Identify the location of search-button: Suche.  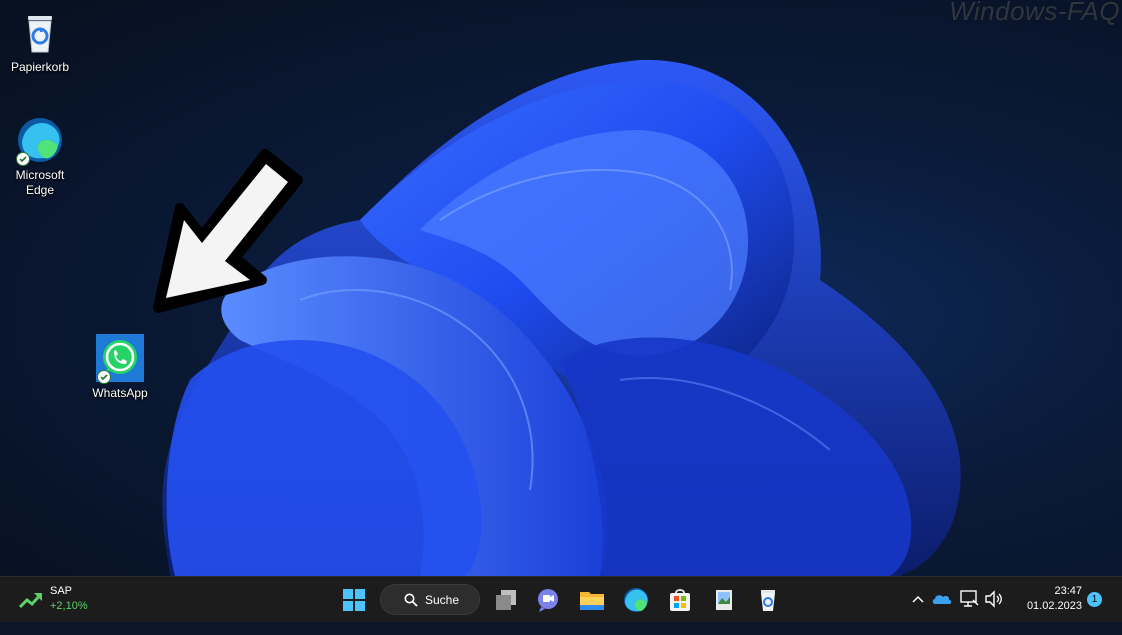
(430, 599).